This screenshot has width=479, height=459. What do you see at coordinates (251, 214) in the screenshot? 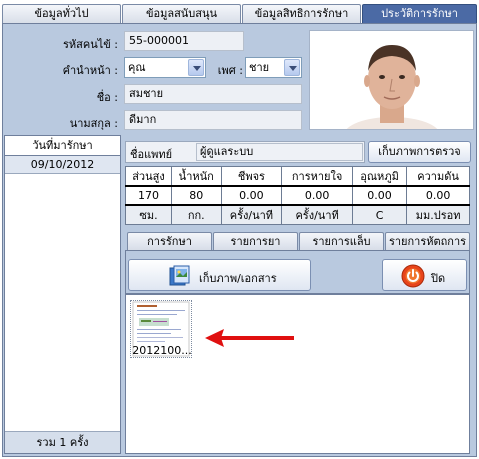
I see `vitals-unit-pulse: ครั้ง/นาที` at bounding box center [251, 214].